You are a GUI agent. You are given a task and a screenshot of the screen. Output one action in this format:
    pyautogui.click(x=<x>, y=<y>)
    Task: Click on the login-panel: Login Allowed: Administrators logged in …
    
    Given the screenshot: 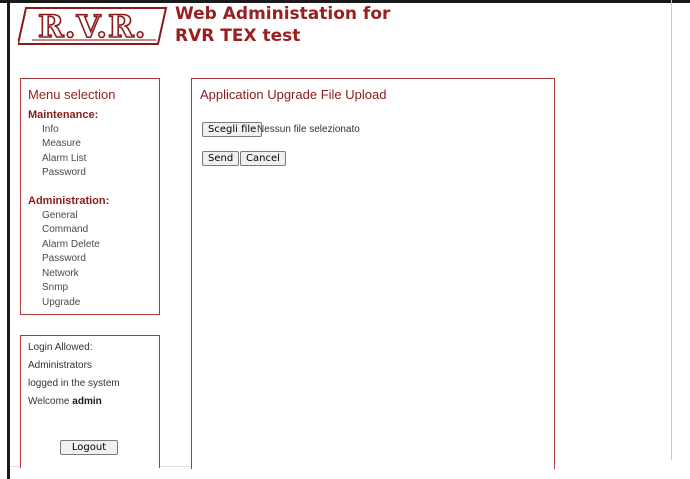 What is the action you would take?
    pyautogui.click(x=90, y=401)
    